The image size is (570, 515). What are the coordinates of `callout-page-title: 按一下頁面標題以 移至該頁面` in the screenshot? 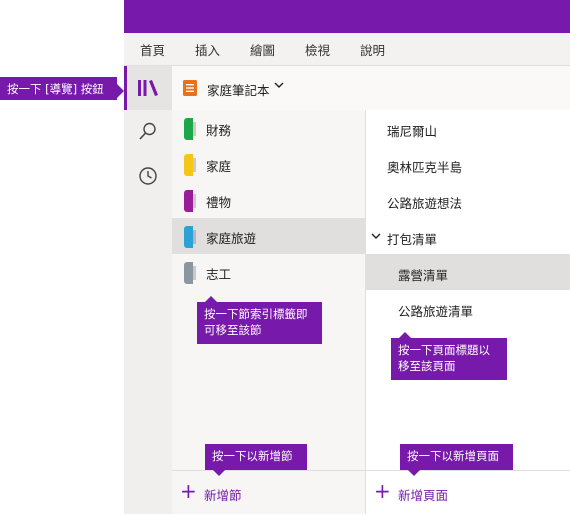 It's located at (449, 356).